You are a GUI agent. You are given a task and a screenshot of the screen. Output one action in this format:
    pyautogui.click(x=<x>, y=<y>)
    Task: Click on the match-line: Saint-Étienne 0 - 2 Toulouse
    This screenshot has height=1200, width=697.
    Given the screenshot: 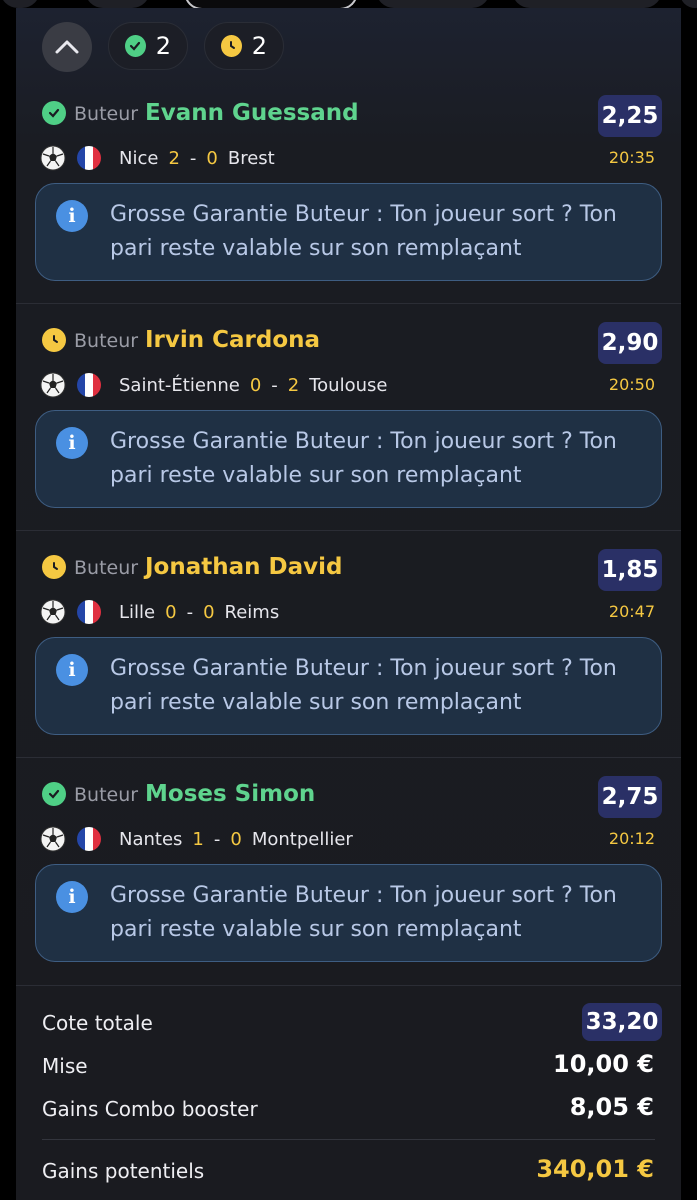 What is the action you would take?
    pyautogui.click(x=253, y=385)
    